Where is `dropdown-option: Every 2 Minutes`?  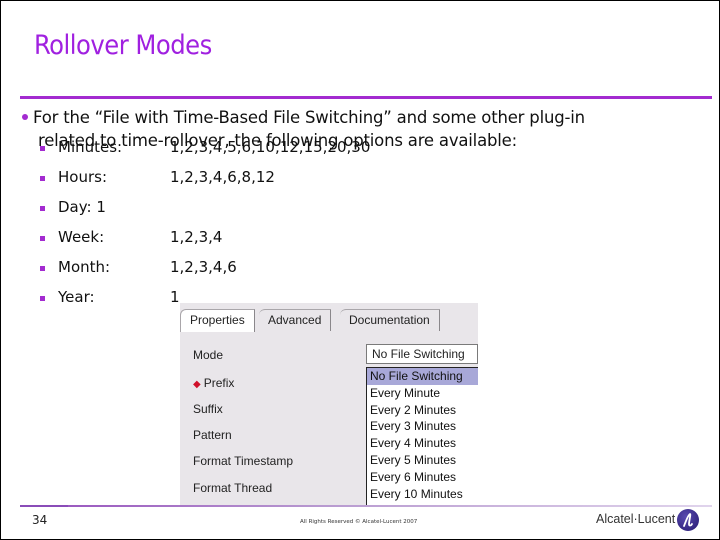 dropdown-option: Every 2 Minutes is located at coordinates (422, 410).